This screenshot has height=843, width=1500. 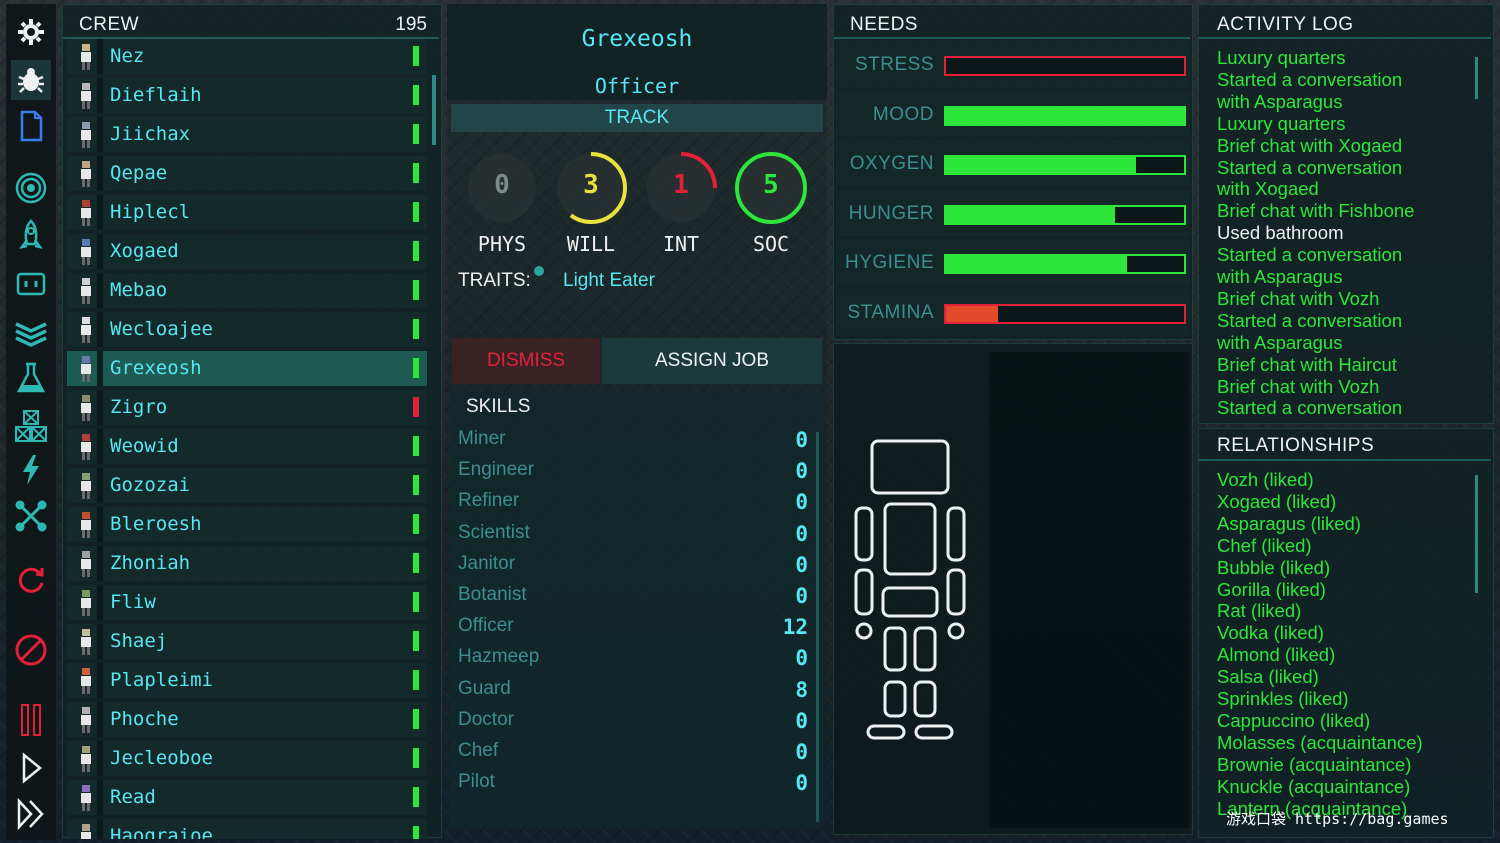 I want to click on stat-int-ring: 1, so click(x=681, y=190).